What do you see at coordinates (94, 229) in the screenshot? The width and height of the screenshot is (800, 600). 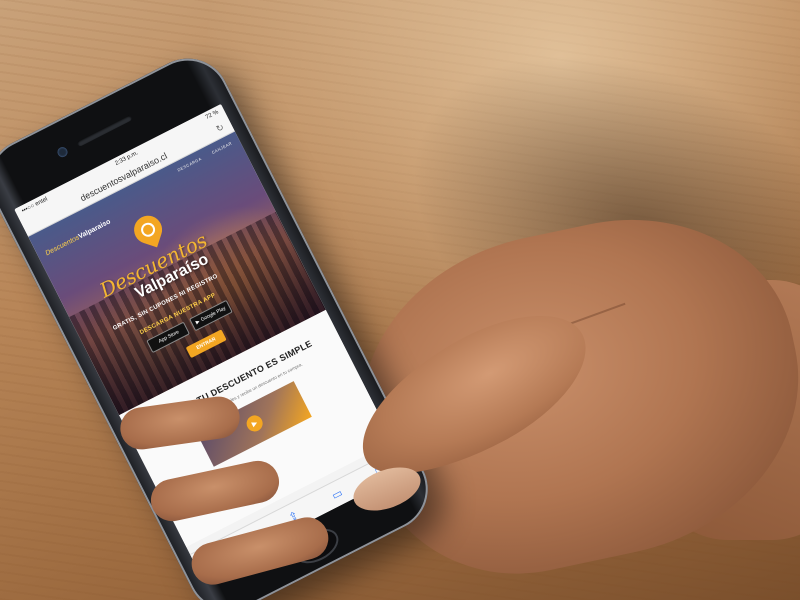 I see `logo-bold: Valparaiso` at bounding box center [94, 229].